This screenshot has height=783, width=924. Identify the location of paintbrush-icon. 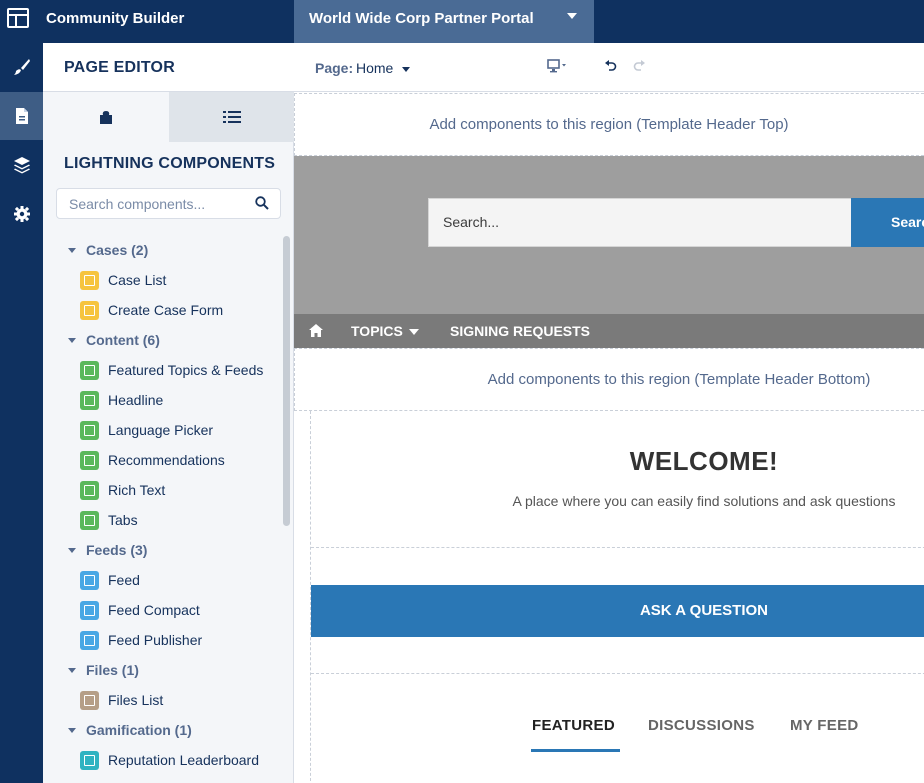
(21, 67).